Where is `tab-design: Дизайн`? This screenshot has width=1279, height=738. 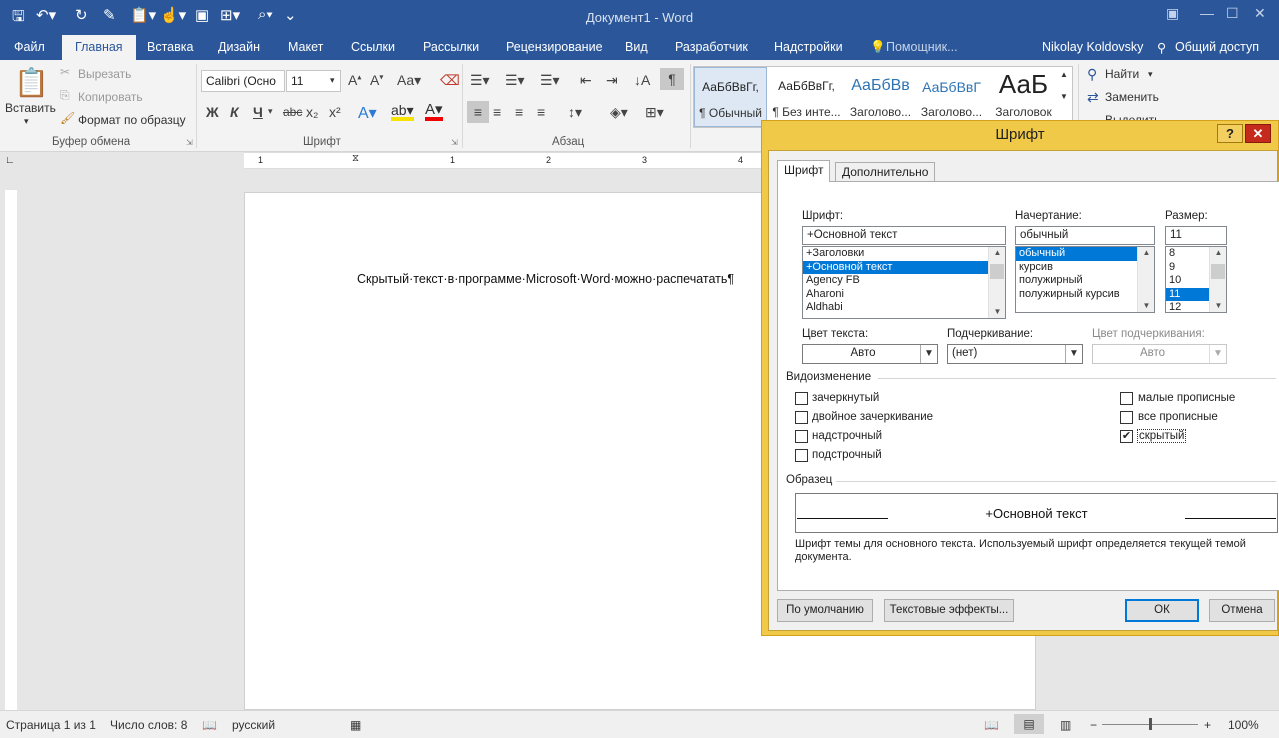 tab-design: Дизайн is located at coordinates (239, 47).